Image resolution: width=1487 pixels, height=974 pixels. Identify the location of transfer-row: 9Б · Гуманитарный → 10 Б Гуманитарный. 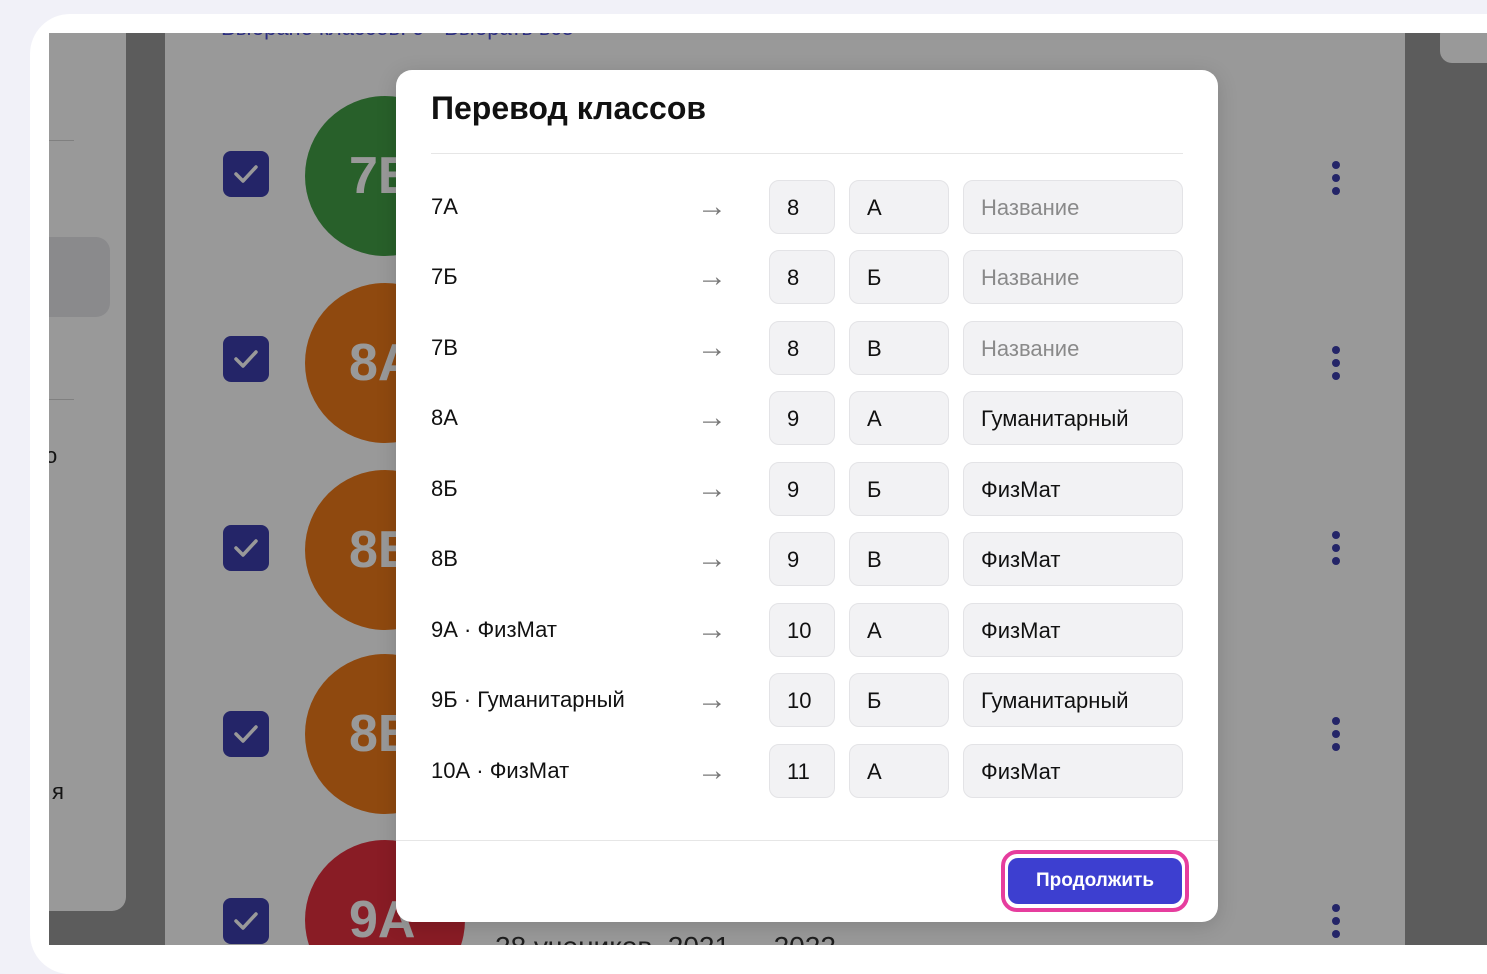
(807, 700).